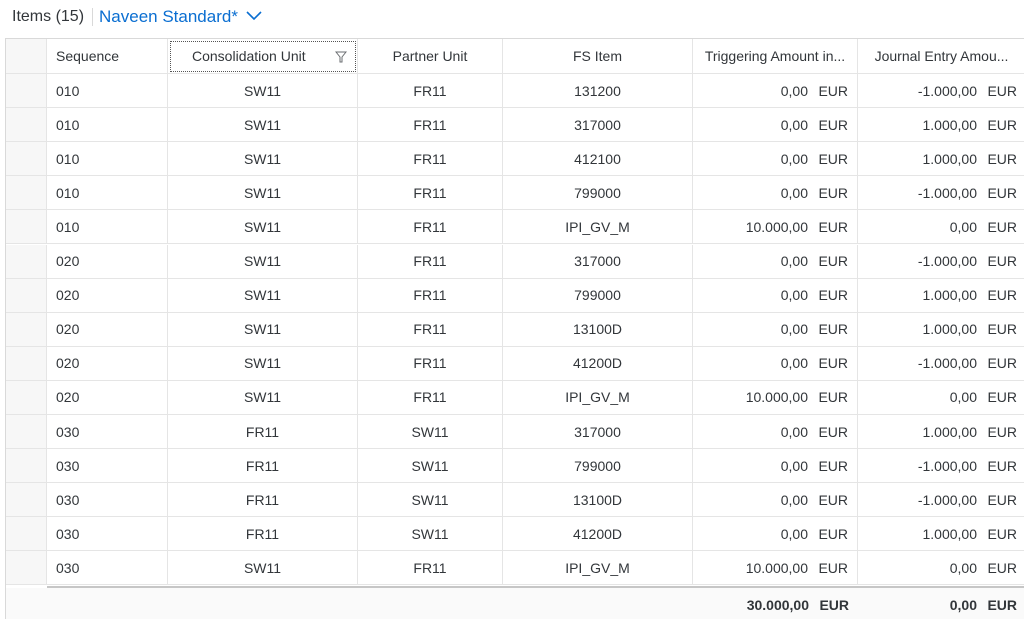  I want to click on table-row: 020 SW11 FR11 13100D 0,00 EUR 1.000,00 EUR, so click(515, 329).